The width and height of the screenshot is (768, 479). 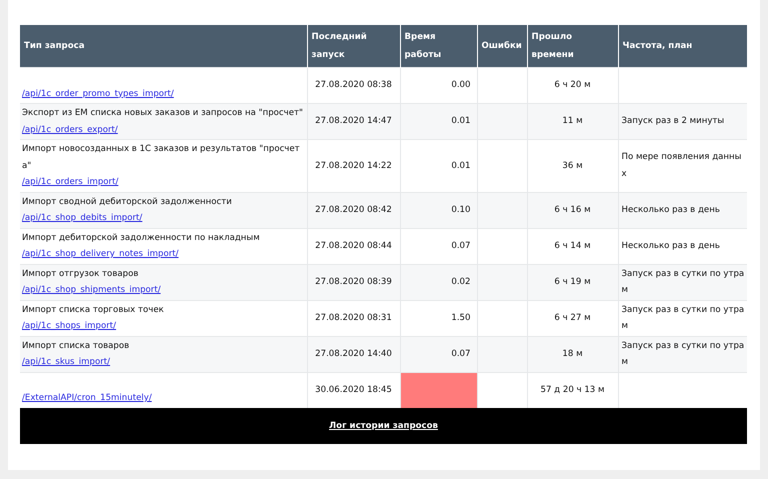 I want to click on table-cell: 6 ч 19 м, so click(x=572, y=282).